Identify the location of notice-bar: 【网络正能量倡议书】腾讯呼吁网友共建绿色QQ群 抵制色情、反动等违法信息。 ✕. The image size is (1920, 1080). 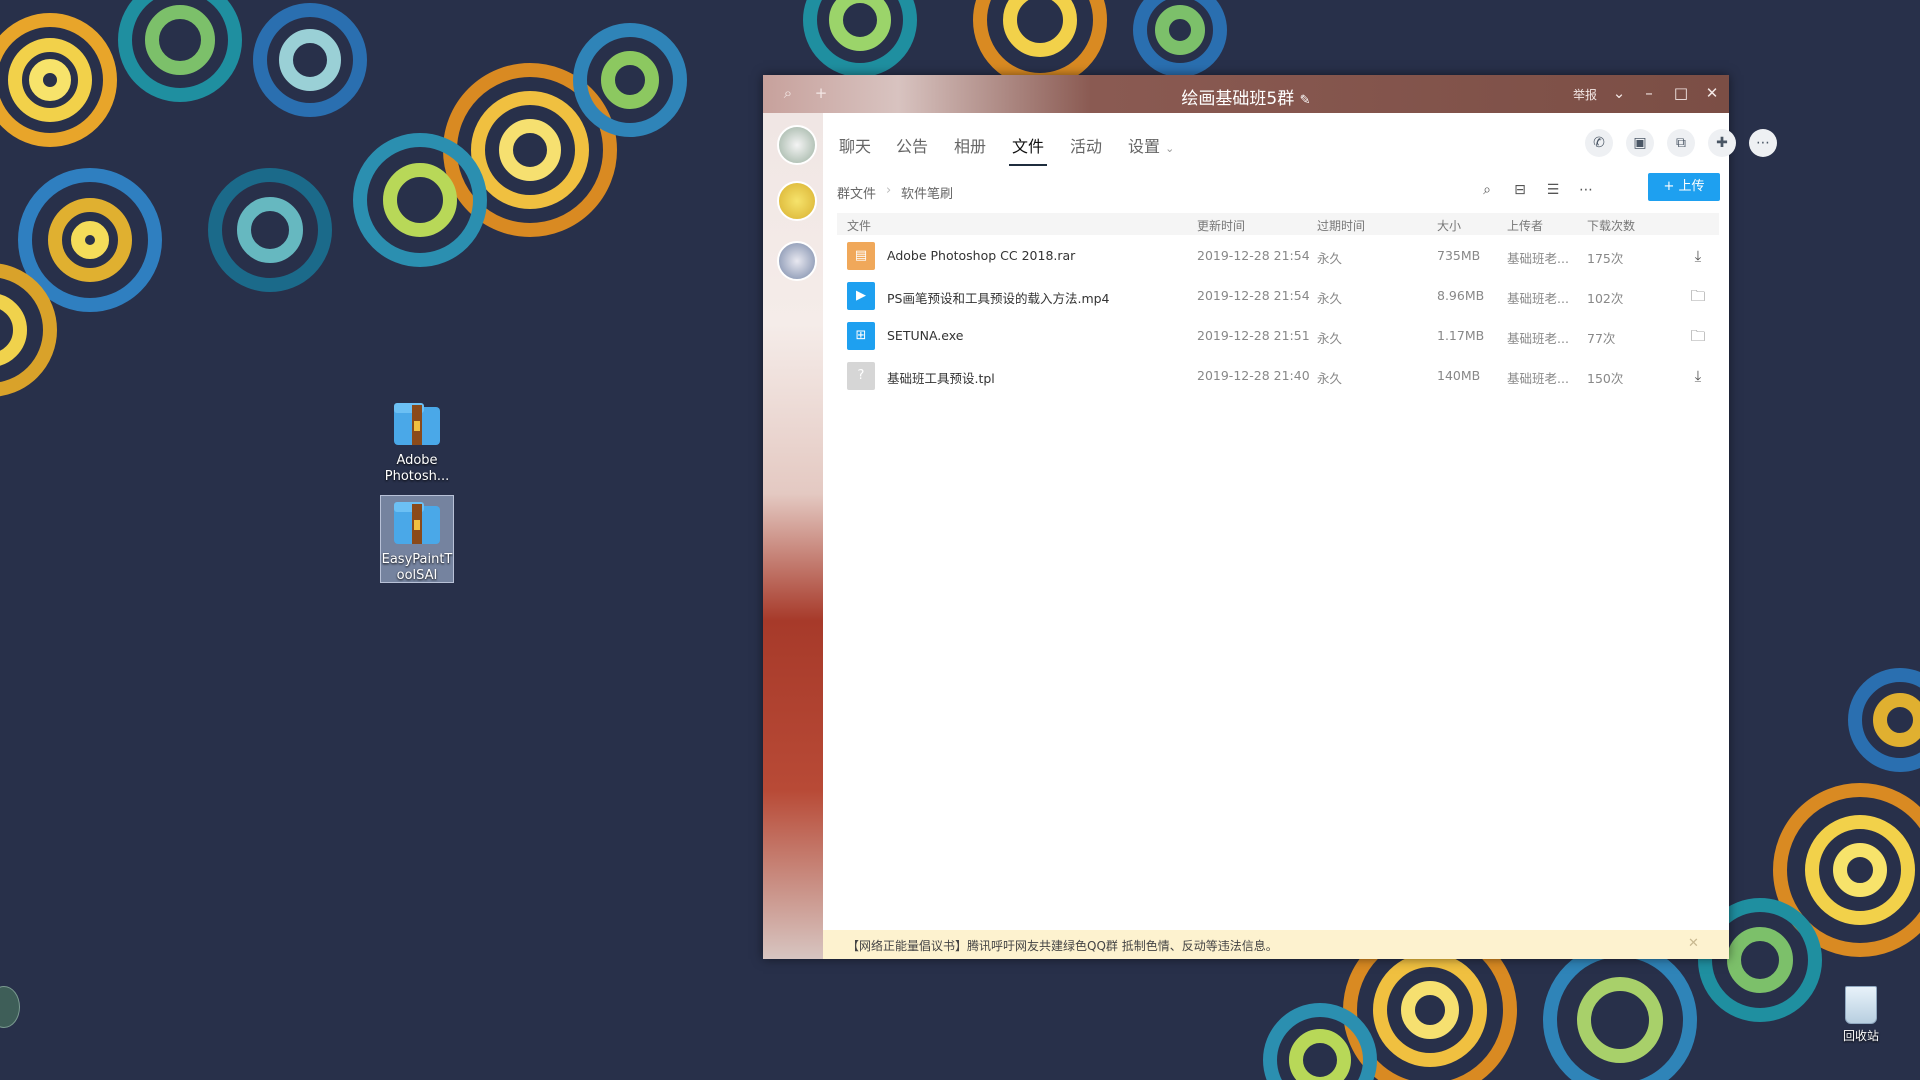
(1276, 944).